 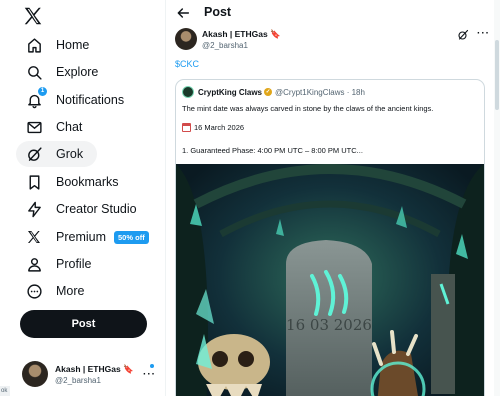 What do you see at coordinates (241, 45) in the screenshot?
I see `author-handle: @2_barsha1` at bounding box center [241, 45].